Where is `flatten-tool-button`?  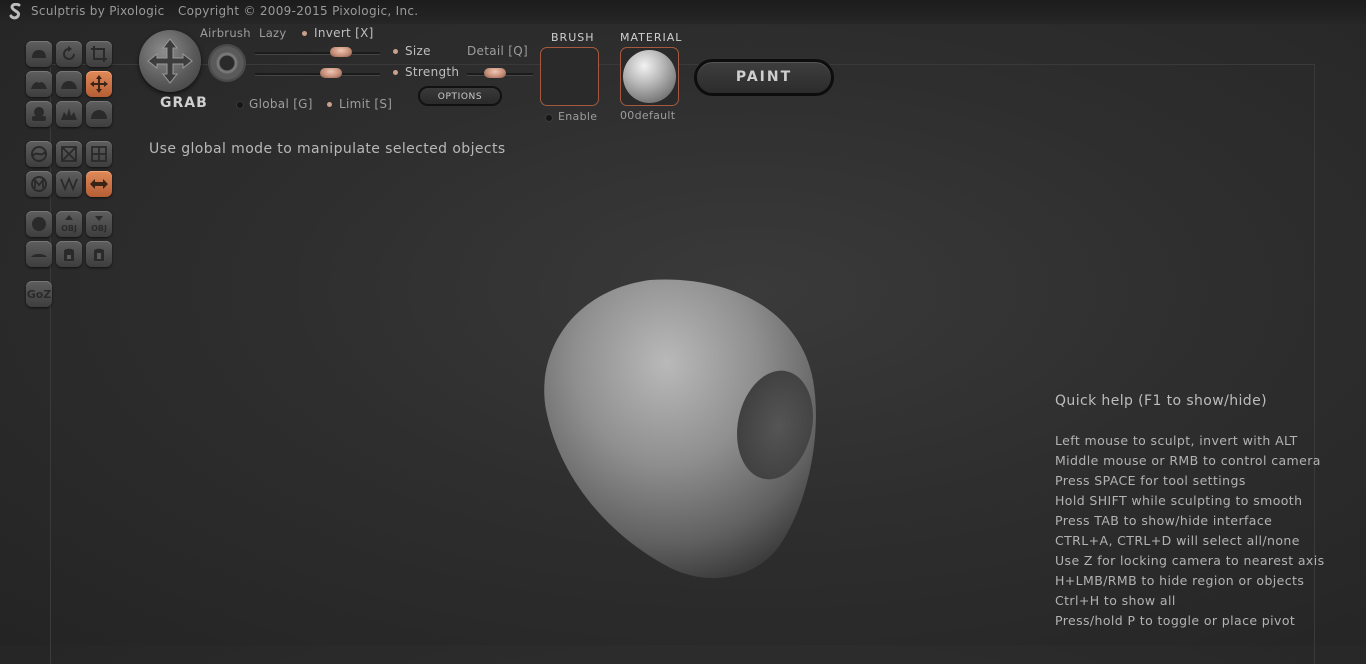
flatten-tool-button is located at coordinates (69, 84).